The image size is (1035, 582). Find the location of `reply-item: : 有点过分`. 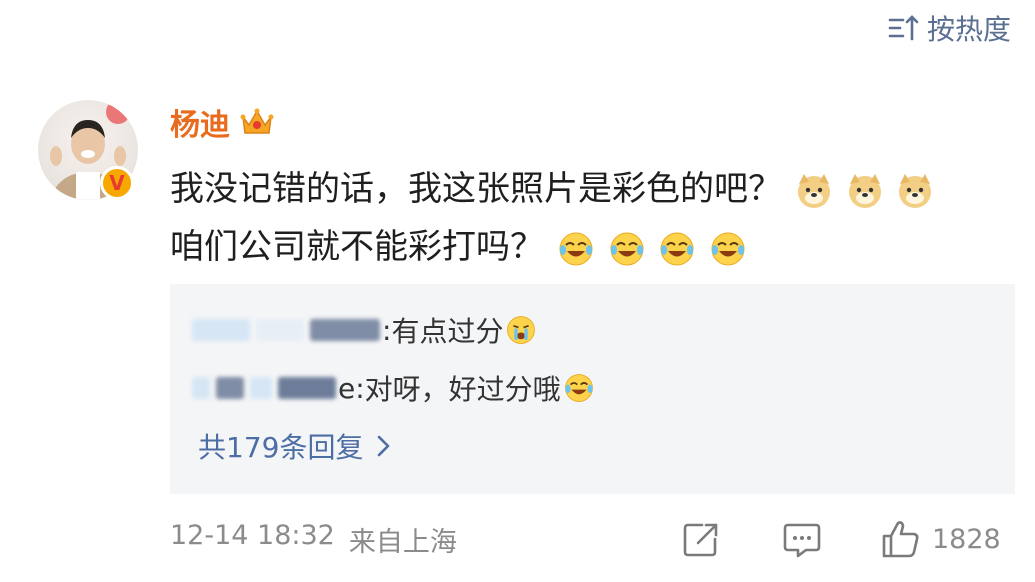

reply-item: : 有点过分 is located at coordinates (364, 330).